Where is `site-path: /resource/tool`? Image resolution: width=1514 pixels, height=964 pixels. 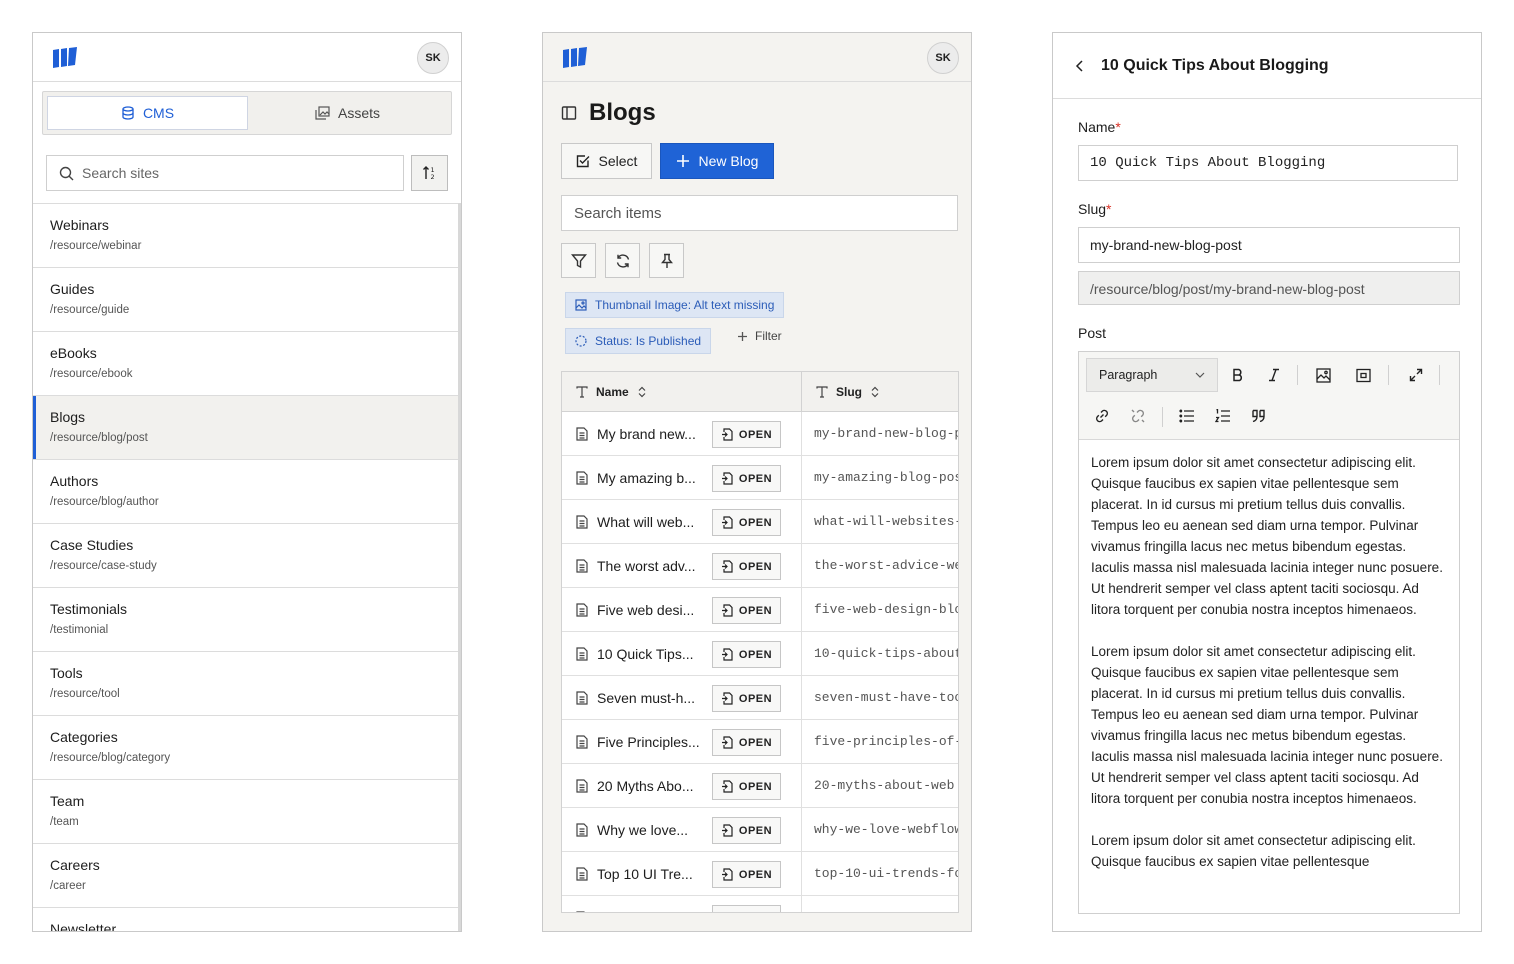 site-path: /resource/tool is located at coordinates (85, 694).